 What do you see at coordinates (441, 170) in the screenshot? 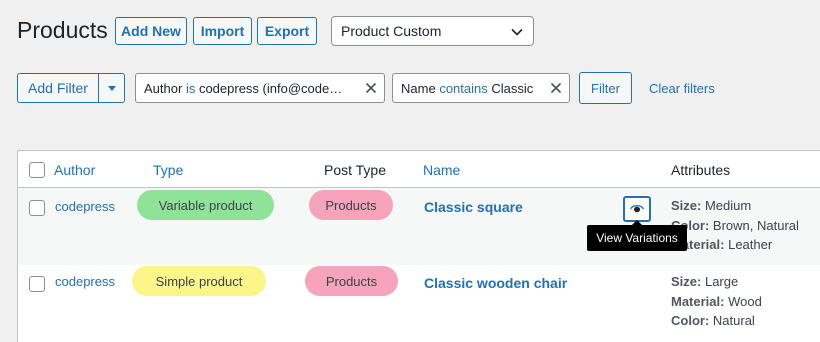
I see `column-name: Name` at bounding box center [441, 170].